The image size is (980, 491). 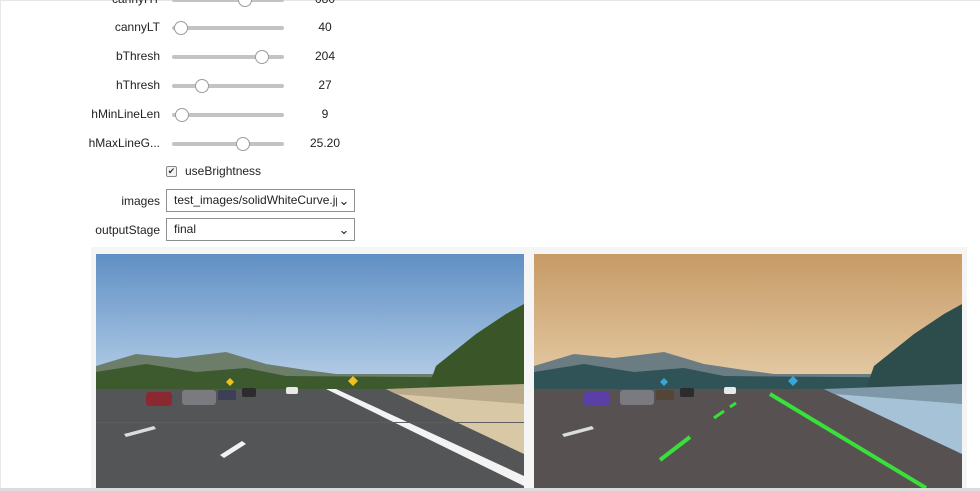 I want to click on slider-value: 080, so click(x=325, y=5).